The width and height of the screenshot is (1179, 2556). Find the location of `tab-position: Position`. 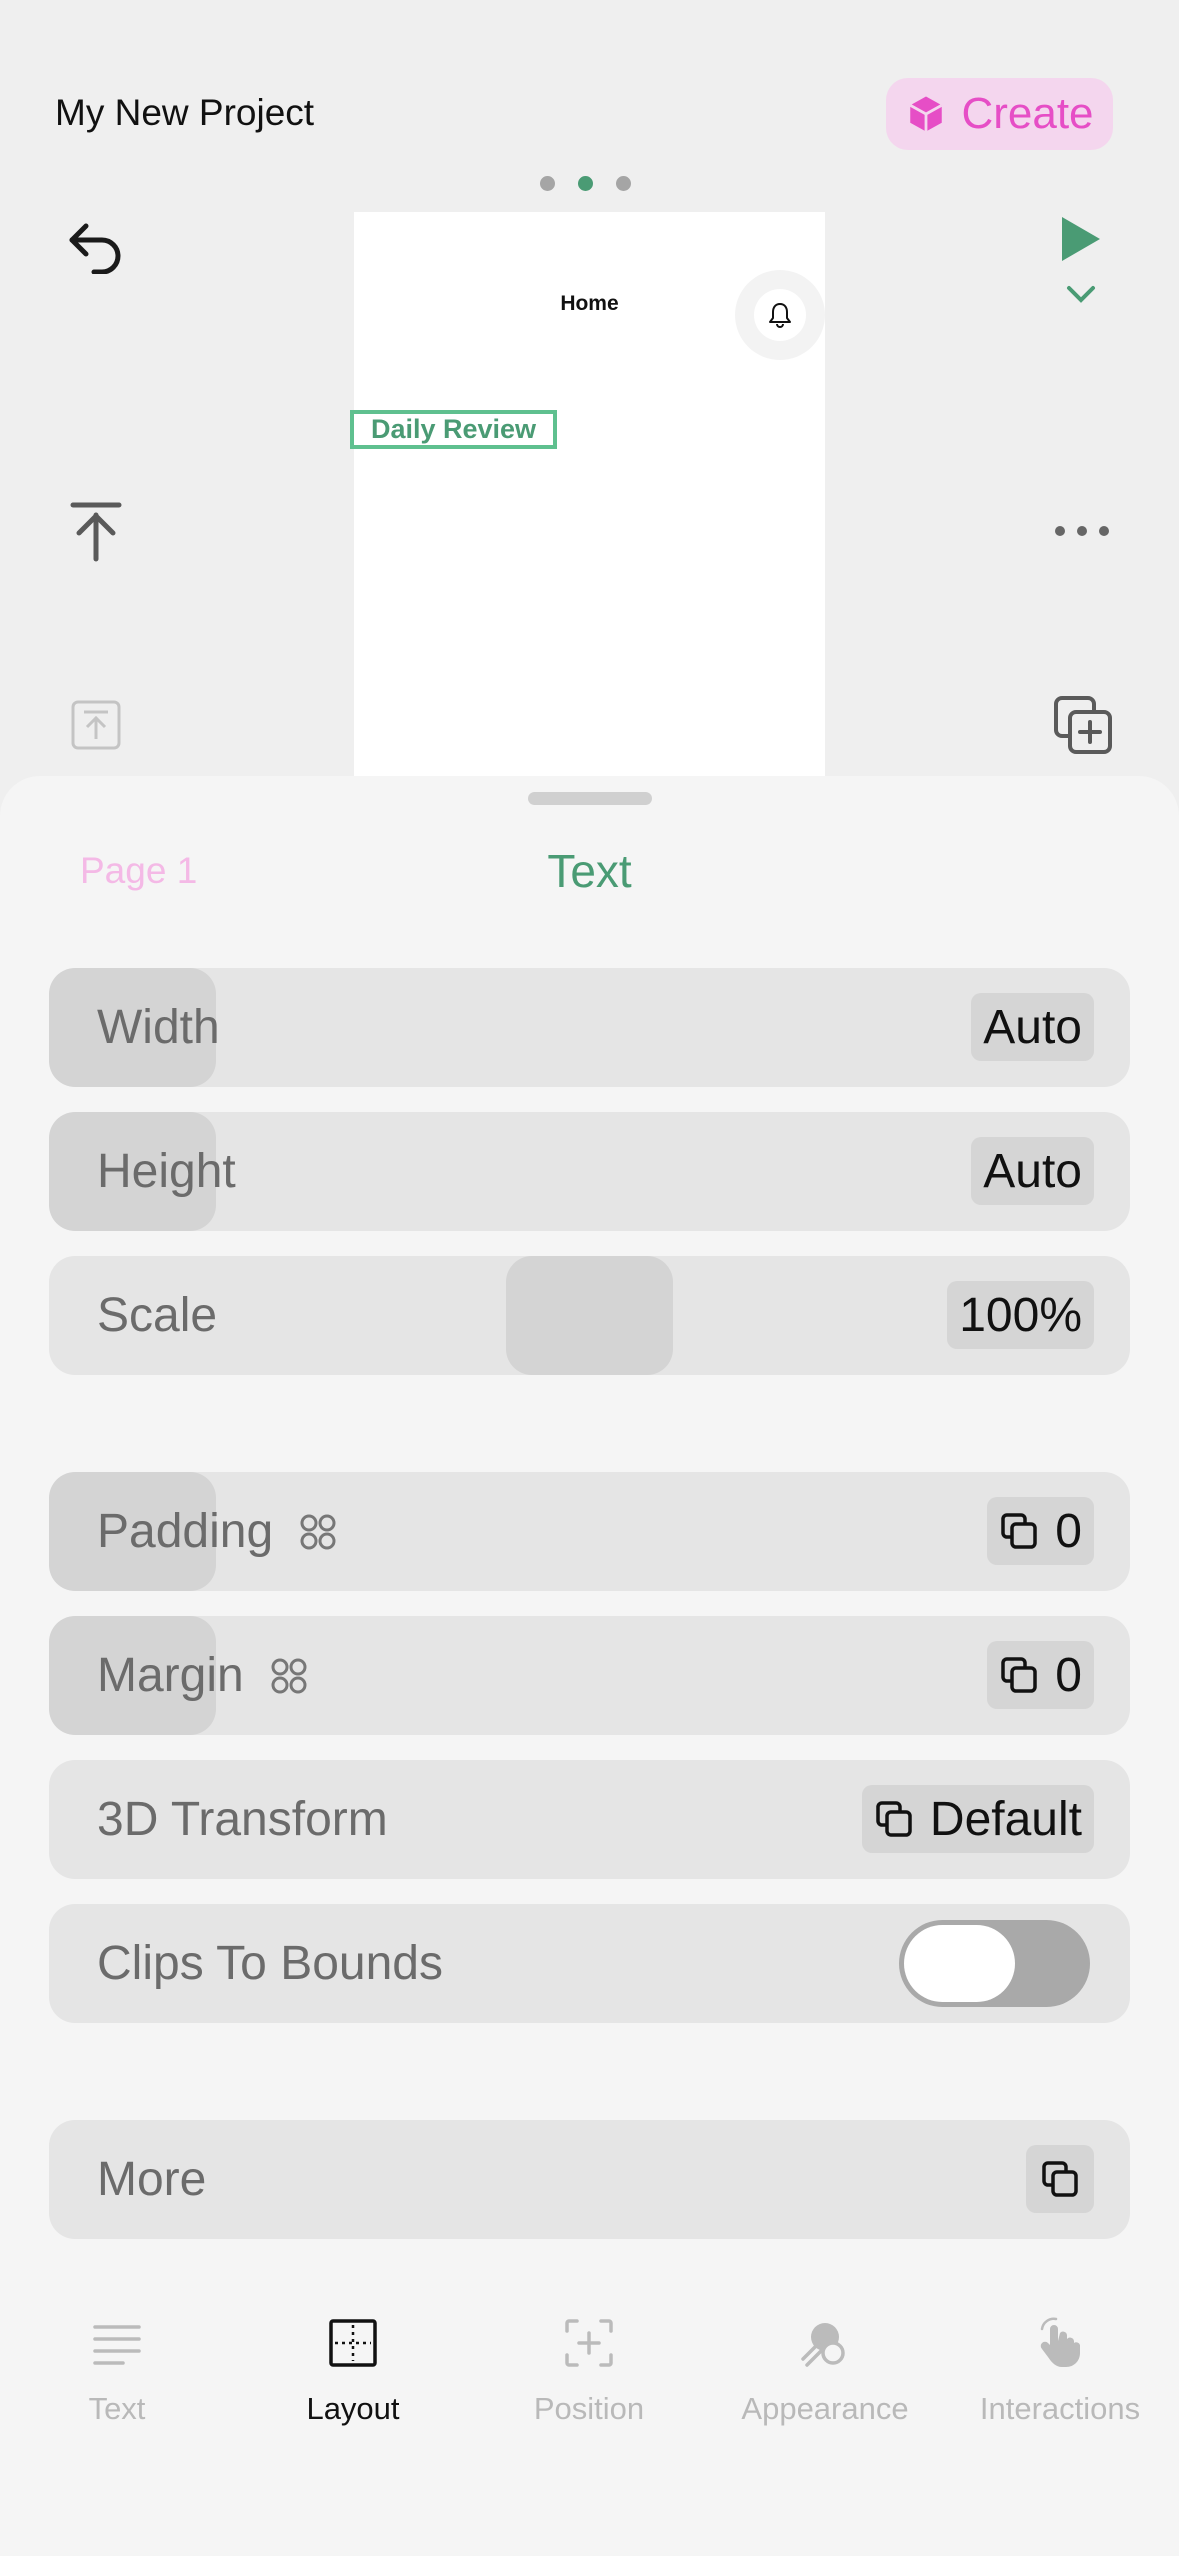

tab-position: Position is located at coordinates (589, 2371).